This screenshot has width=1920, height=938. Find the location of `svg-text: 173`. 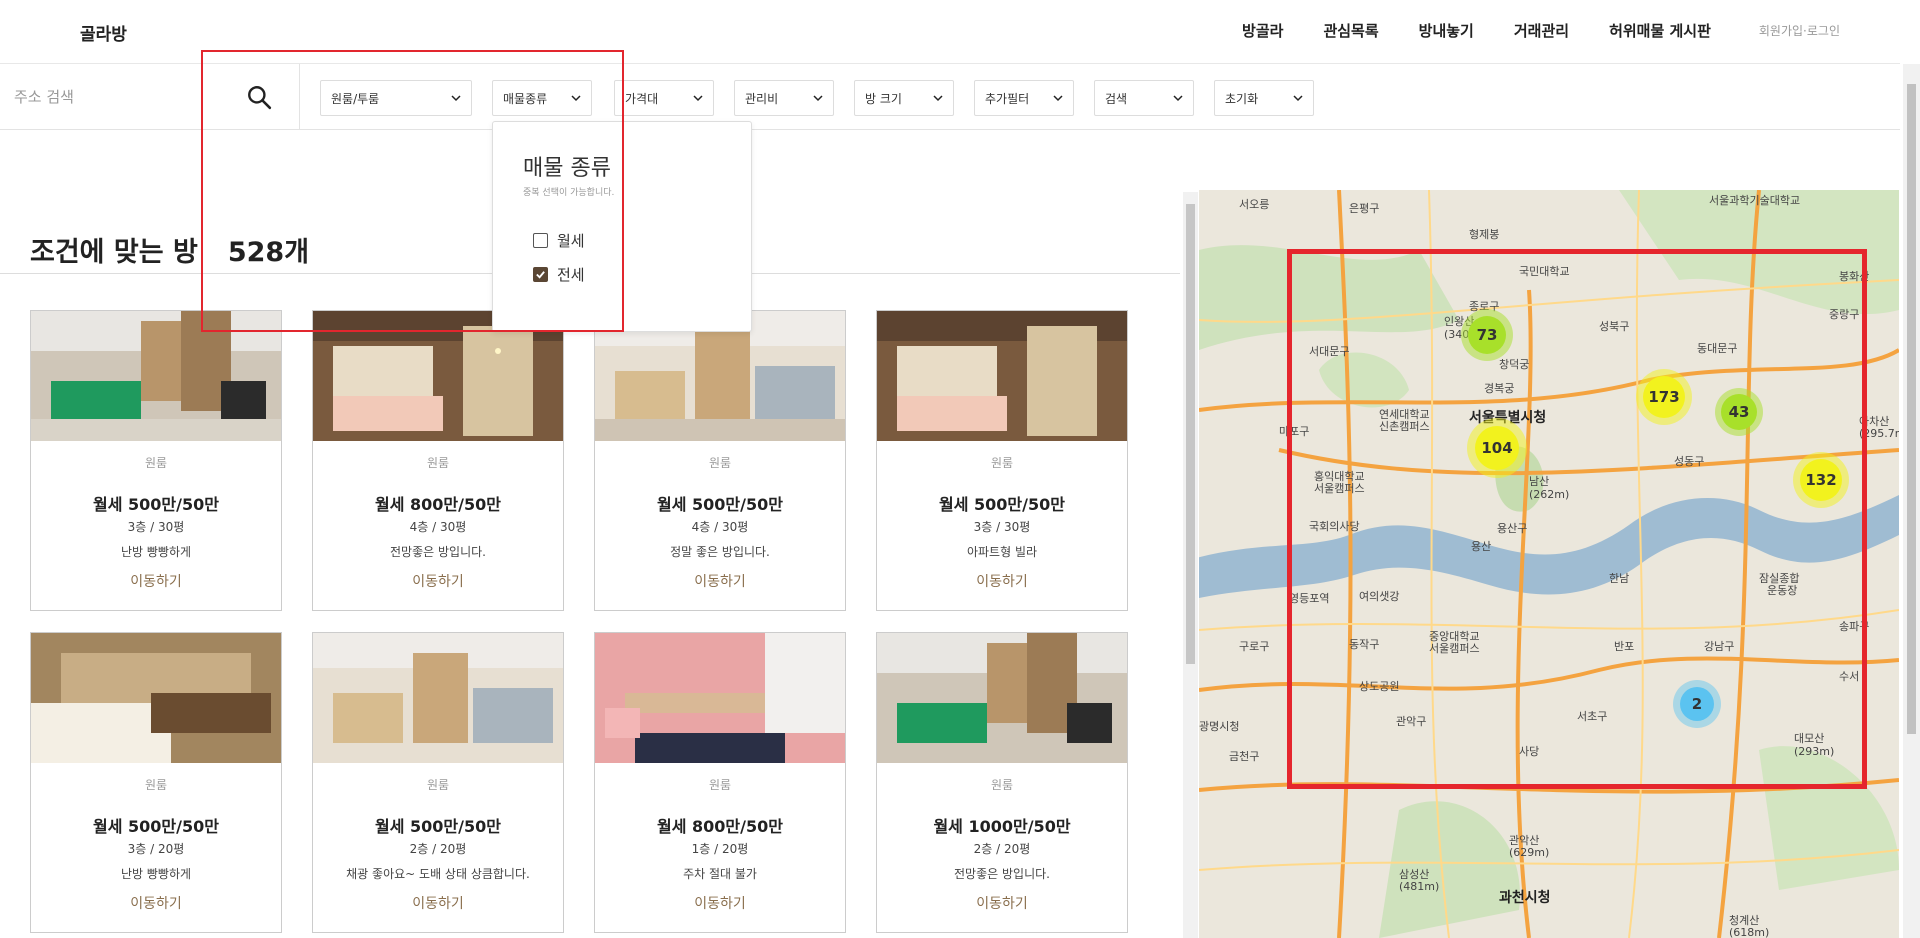

svg-text: 173 is located at coordinates (1663, 397).